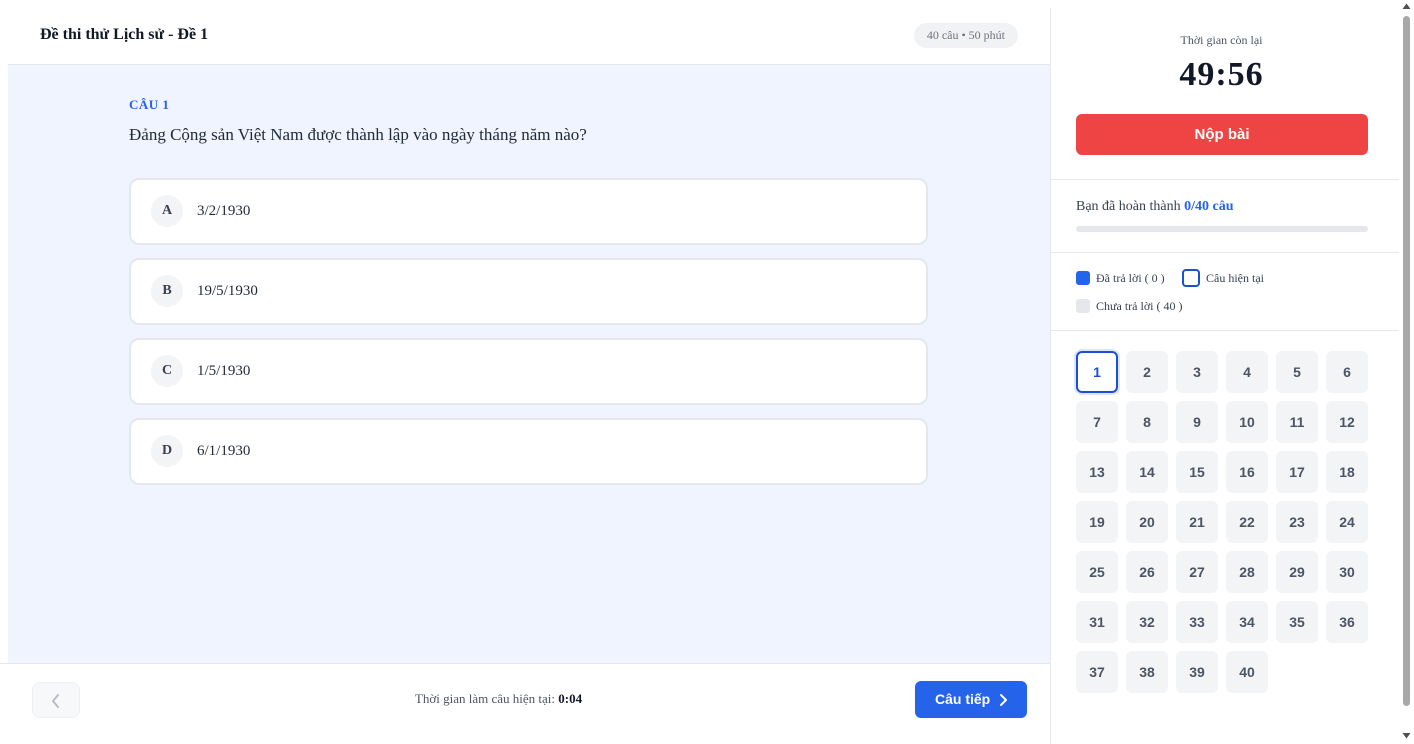  I want to click on scrollbar-thumb, so click(1406, 361).